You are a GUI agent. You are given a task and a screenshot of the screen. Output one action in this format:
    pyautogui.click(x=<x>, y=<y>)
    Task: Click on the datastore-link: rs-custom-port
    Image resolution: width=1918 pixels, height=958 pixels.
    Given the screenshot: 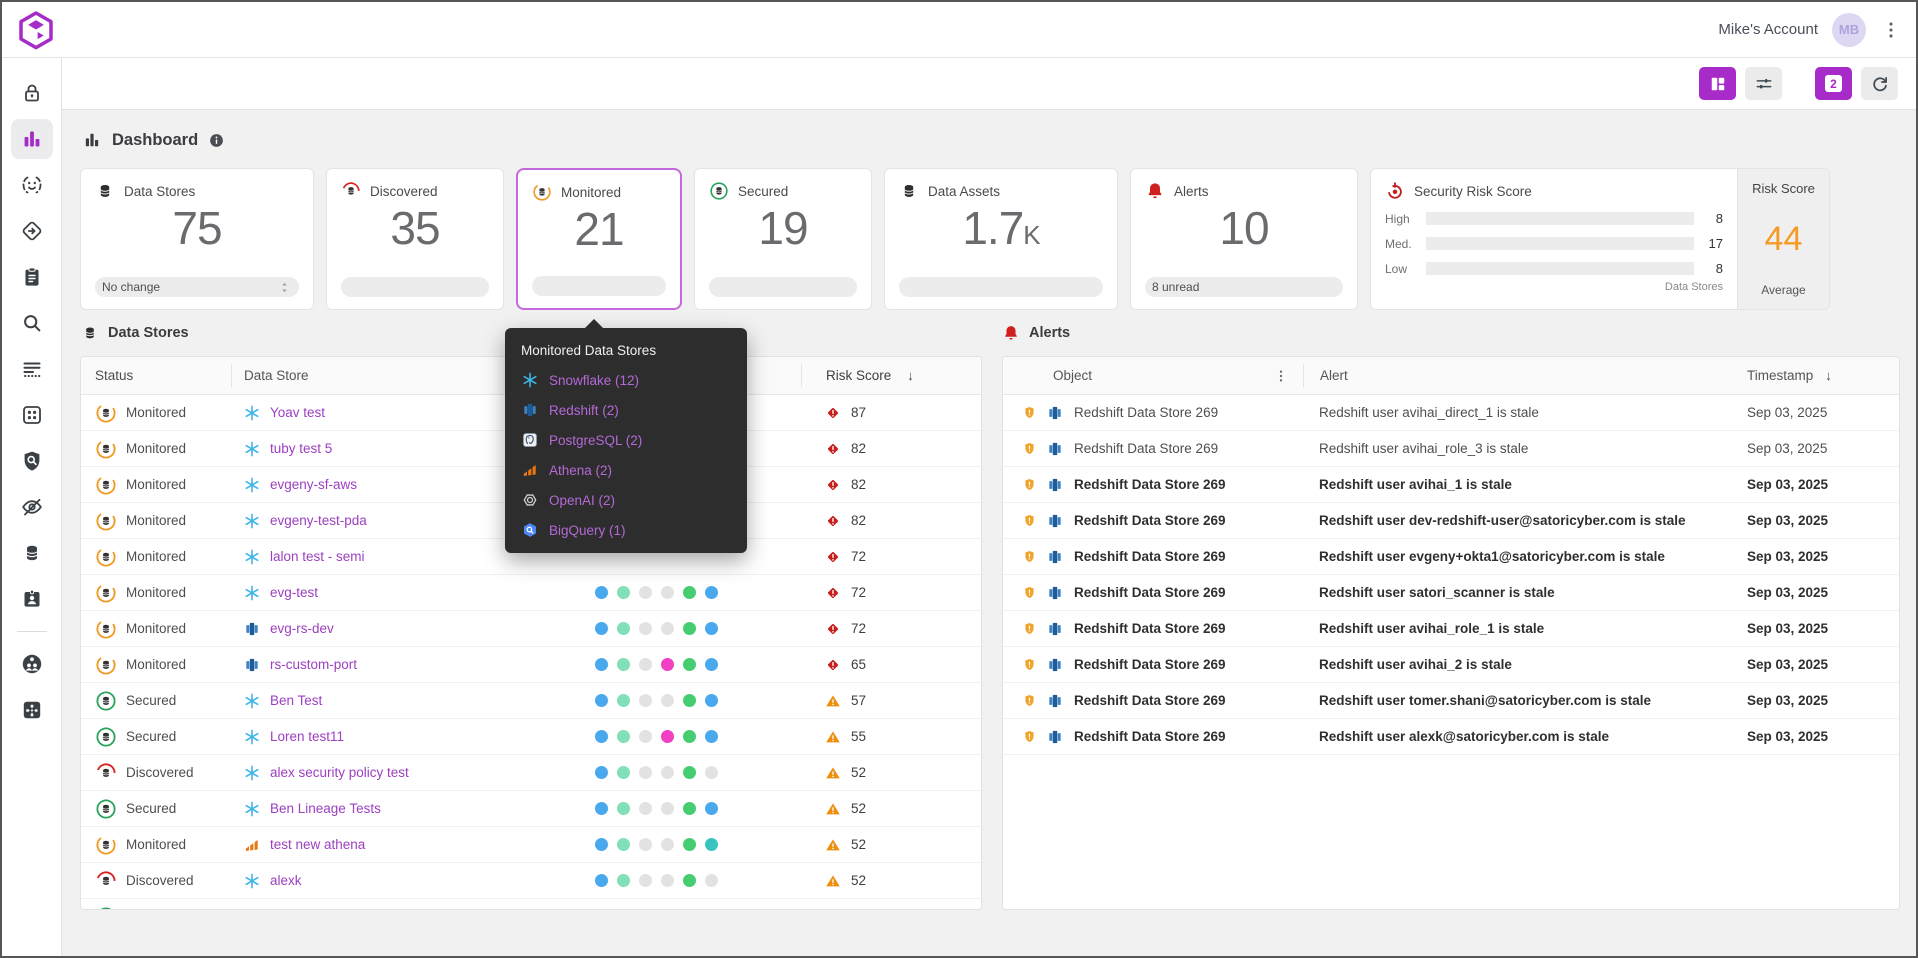 What is the action you would take?
    pyautogui.click(x=313, y=664)
    